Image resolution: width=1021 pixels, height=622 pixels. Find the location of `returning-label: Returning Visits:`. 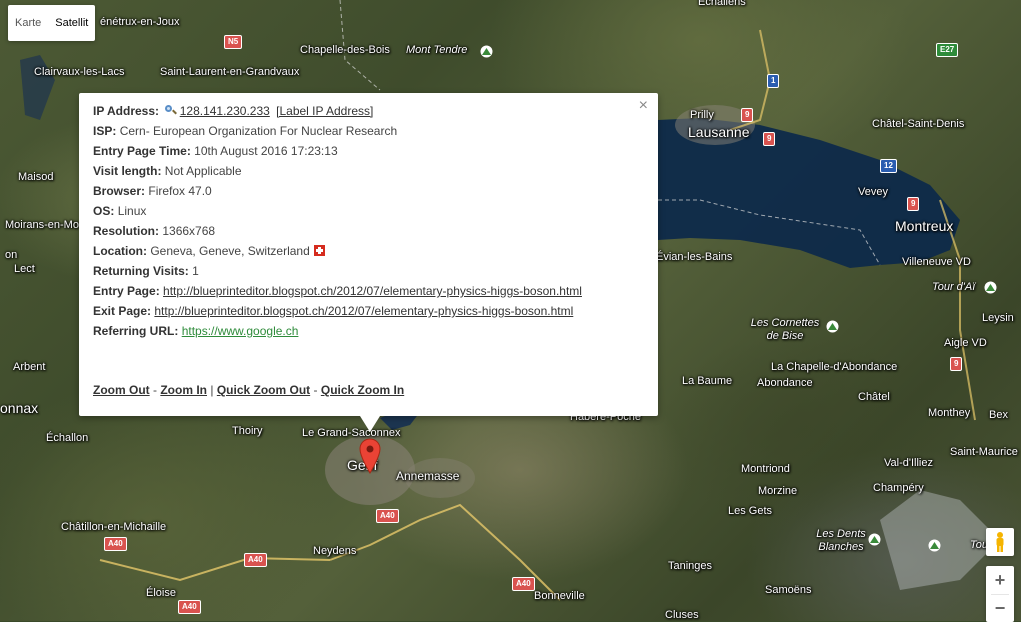

returning-label: Returning Visits: is located at coordinates (141, 271).